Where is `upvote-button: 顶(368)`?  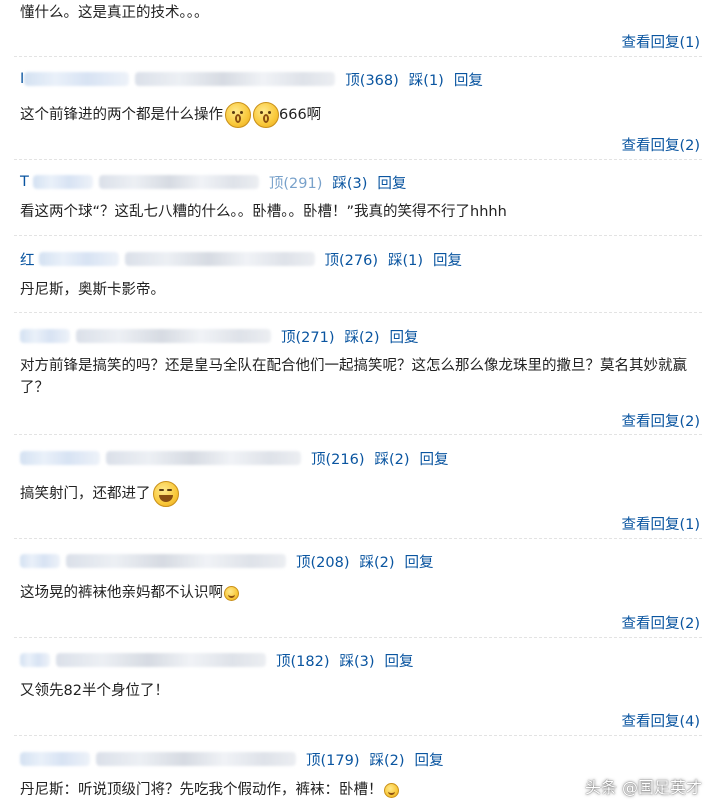
upvote-button: 顶(368) is located at coordinates (372, 79).